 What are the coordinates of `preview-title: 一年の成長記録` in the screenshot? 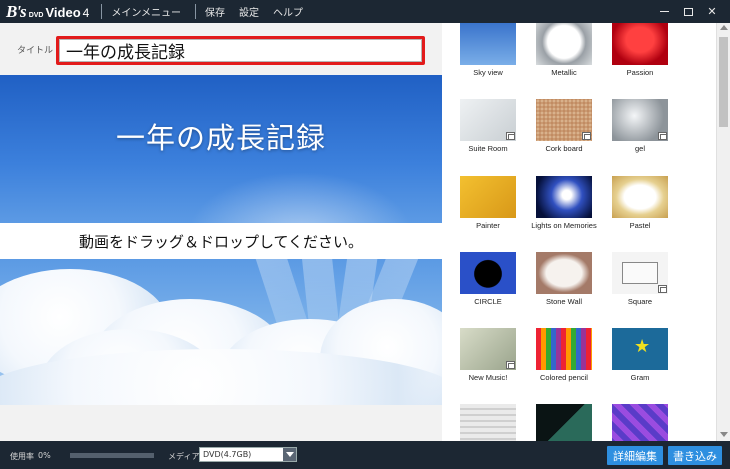 It's located at (220, 138).